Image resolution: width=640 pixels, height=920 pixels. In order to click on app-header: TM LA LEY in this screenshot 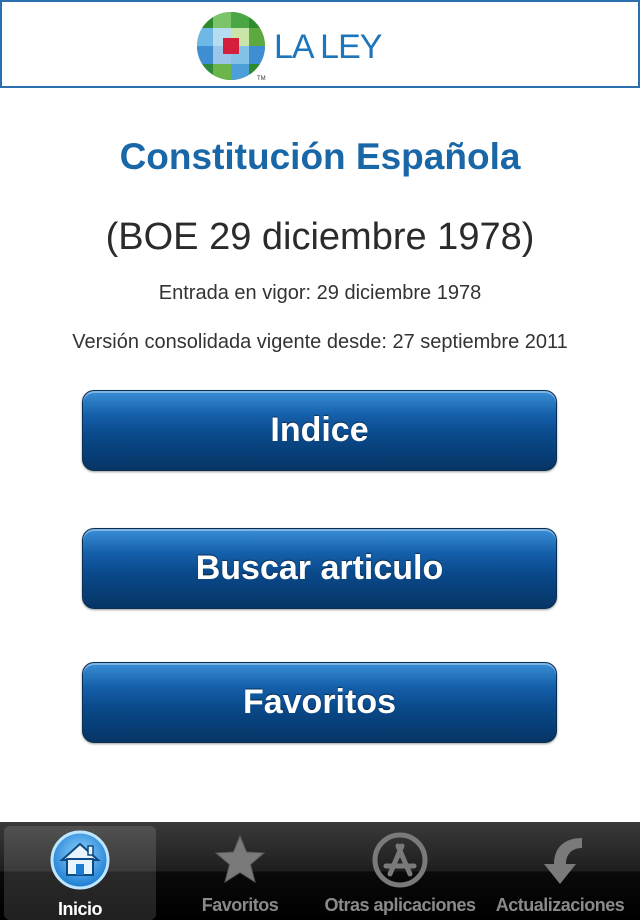, I will do `click(320, 44)`.